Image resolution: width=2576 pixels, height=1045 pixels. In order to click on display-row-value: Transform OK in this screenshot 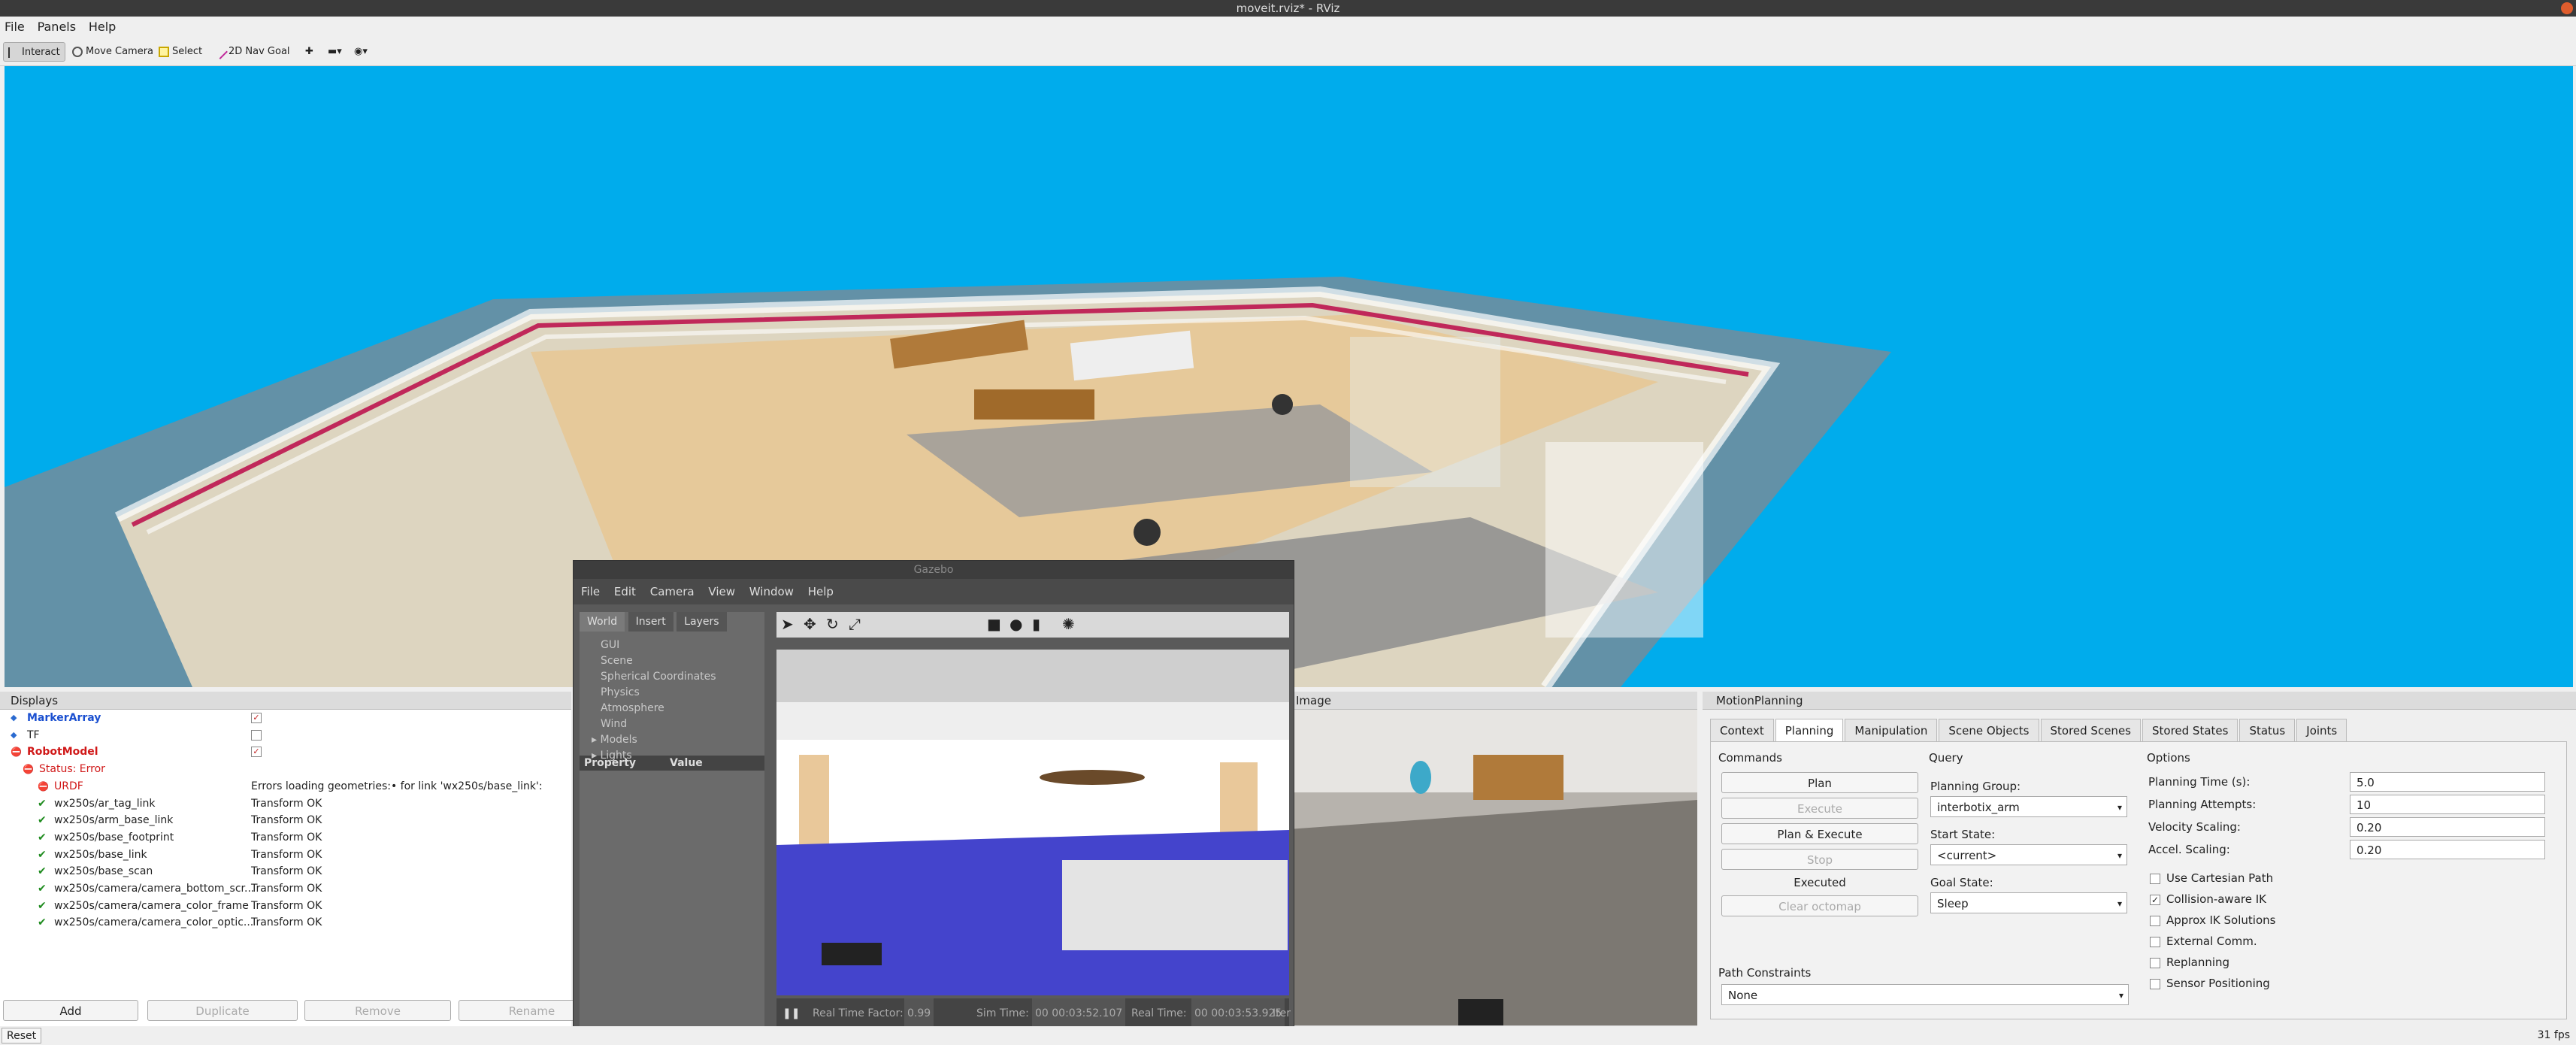, I will do `click(286, 837)`.